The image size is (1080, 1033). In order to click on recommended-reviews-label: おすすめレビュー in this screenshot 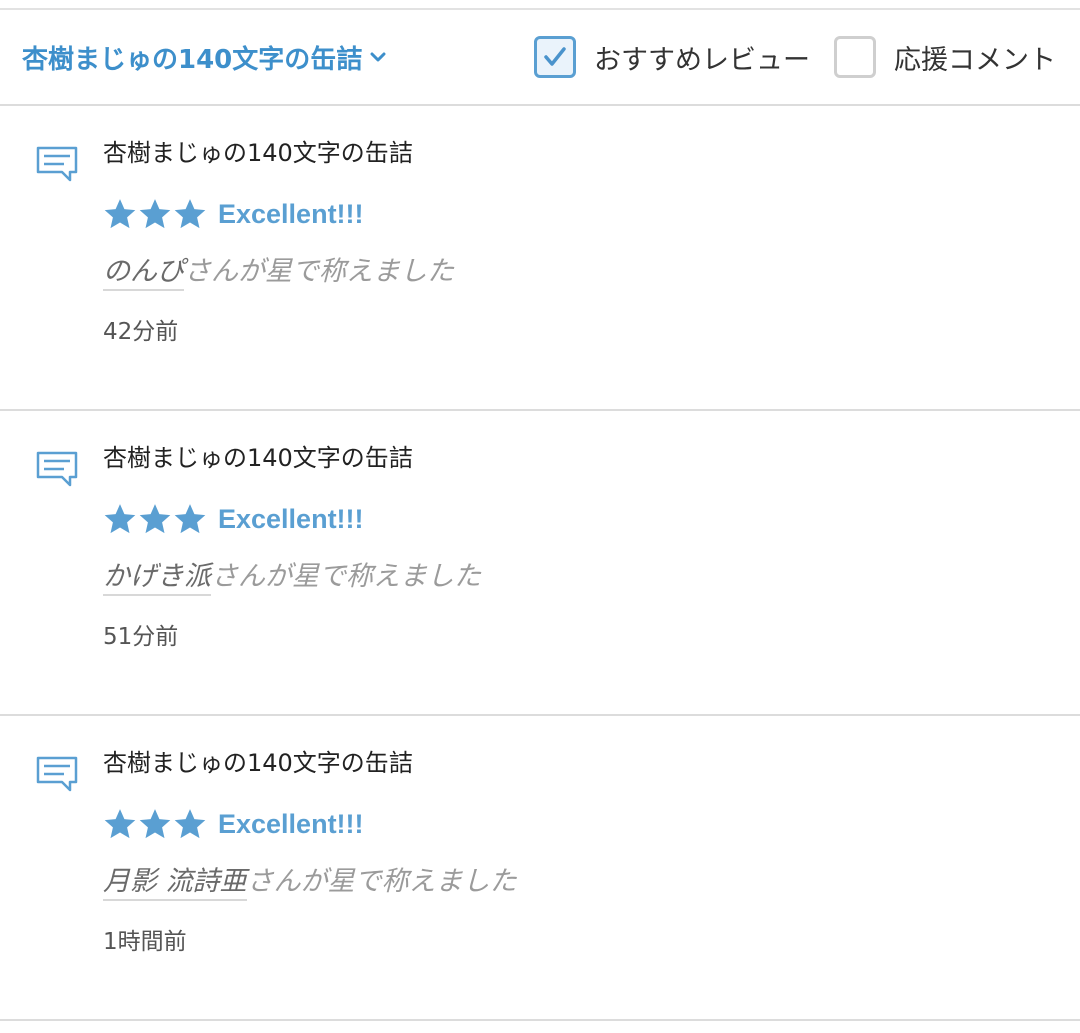, I will do `click(702, 60)`.